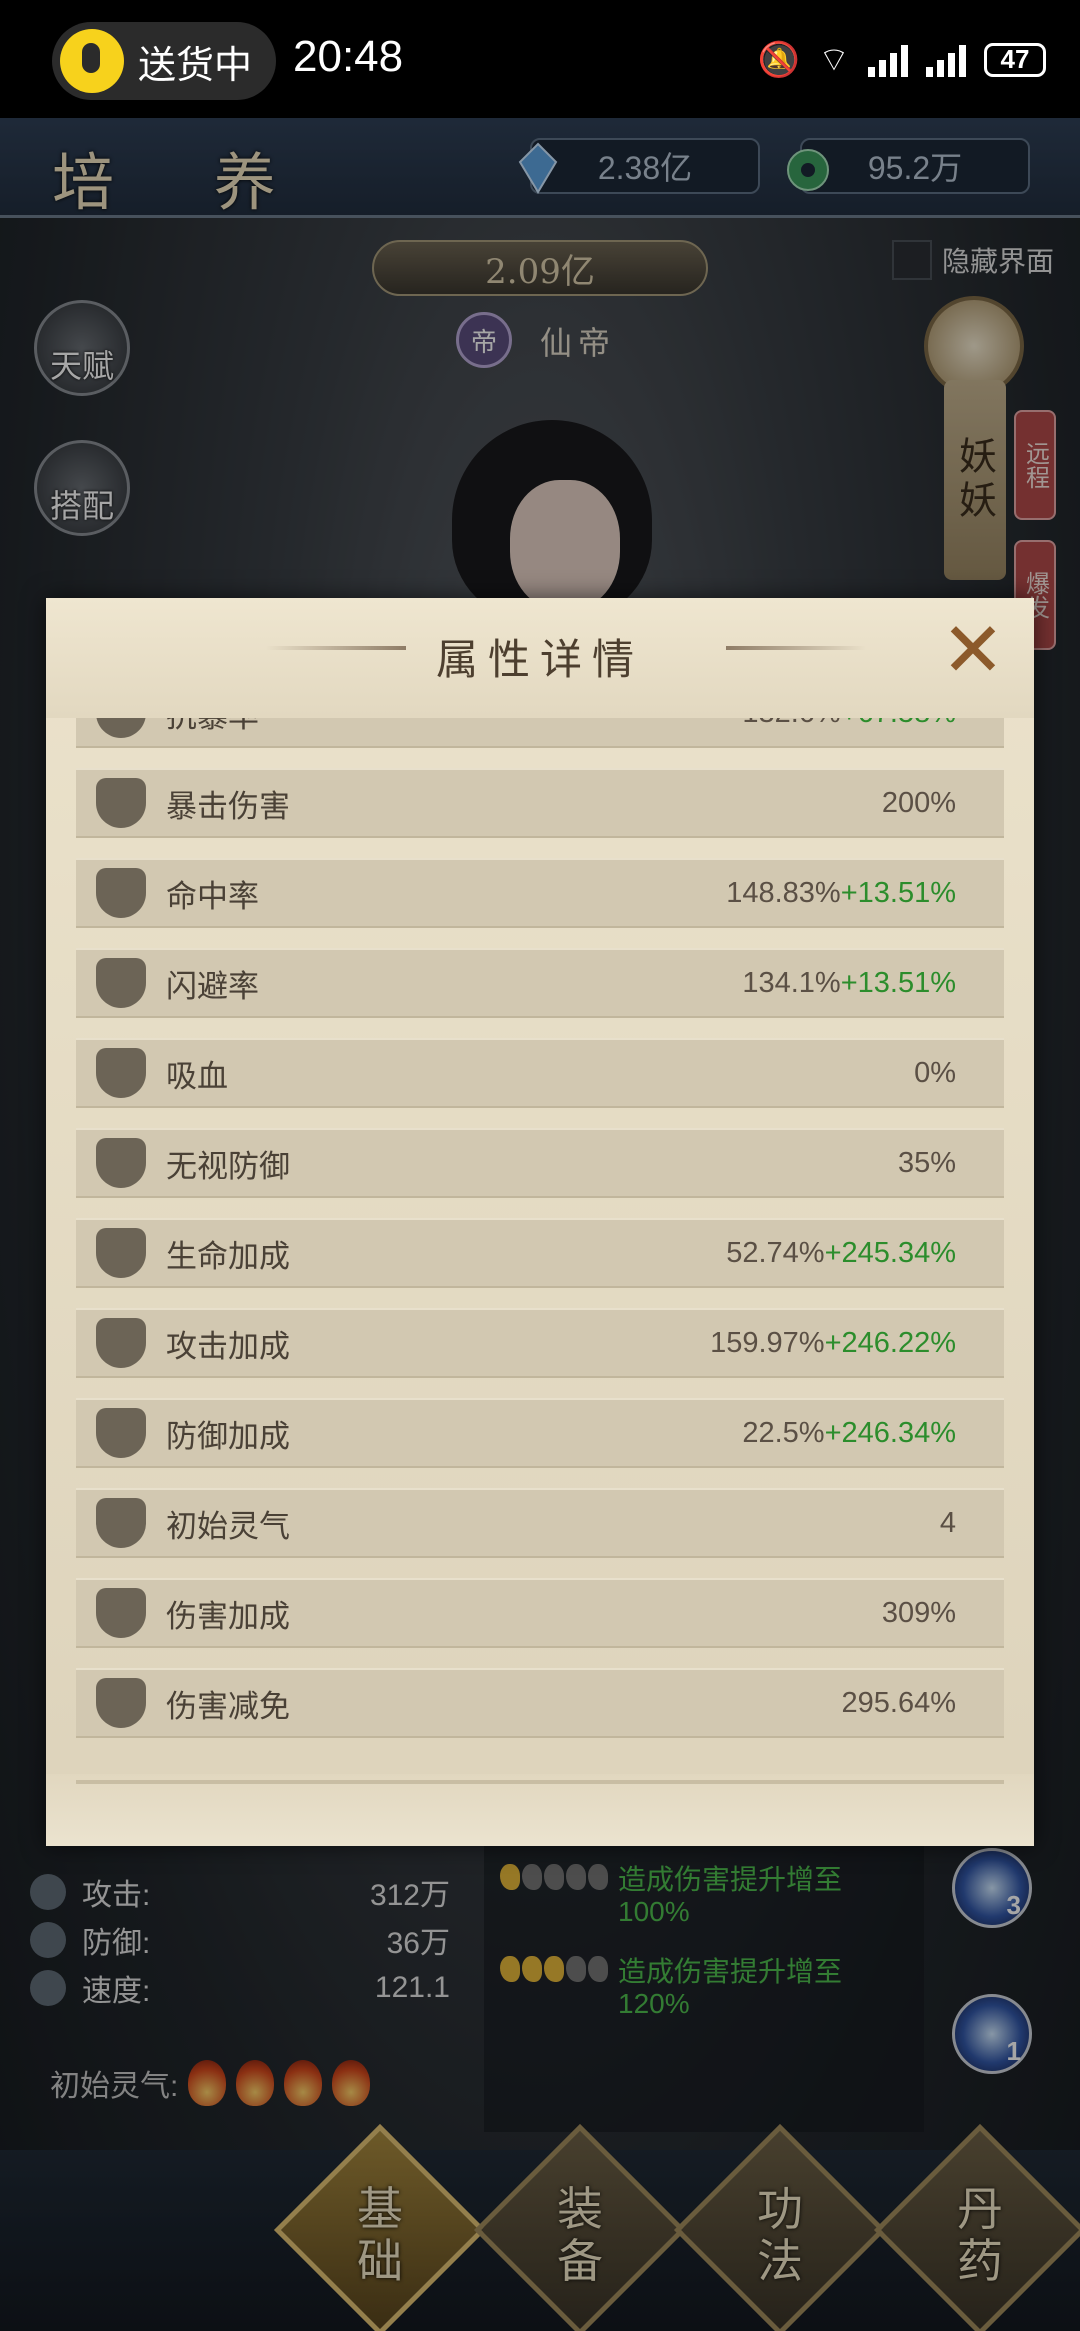  I want to click on attribute-base-value: 132.6%, so click(791, 723).